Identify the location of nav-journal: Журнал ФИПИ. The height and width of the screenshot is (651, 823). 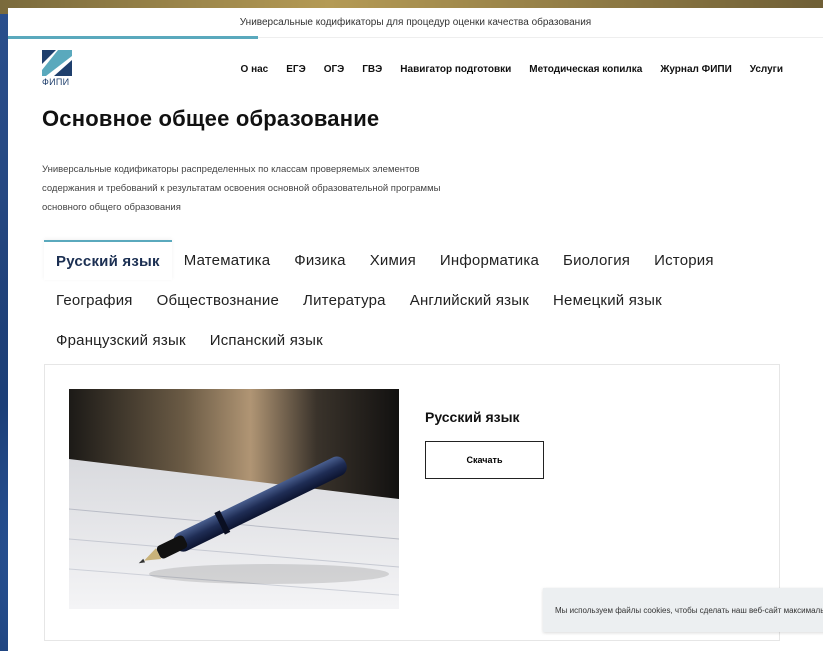
(695, 69).